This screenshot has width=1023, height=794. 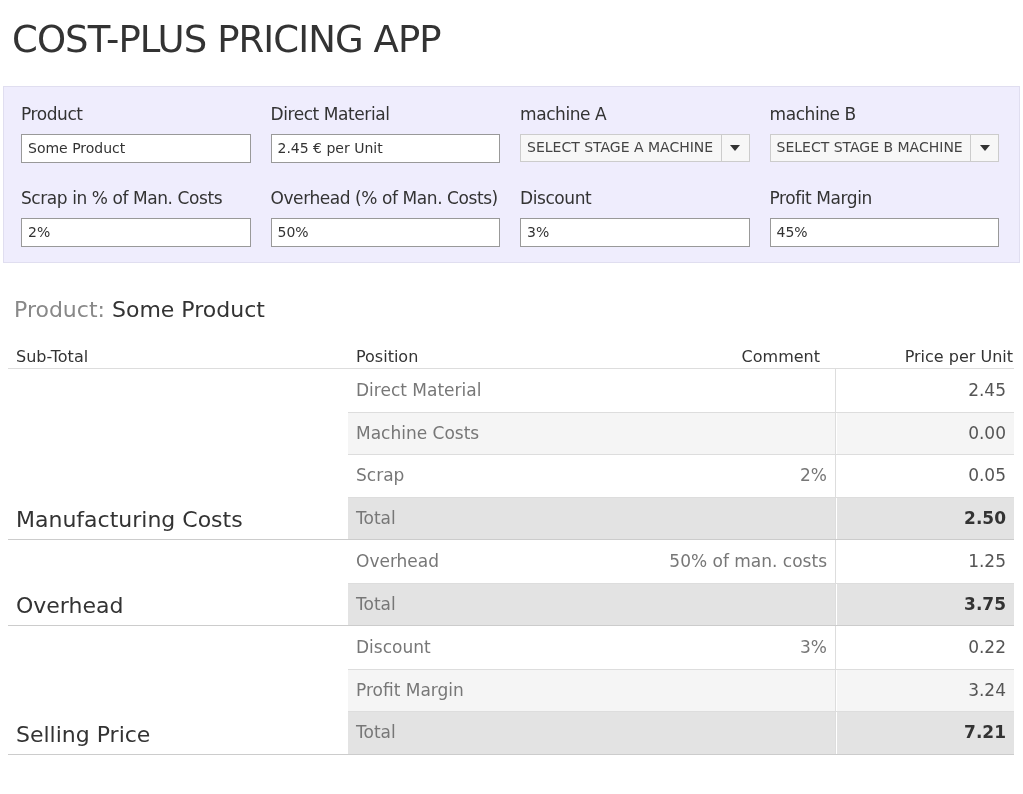 What do you see at coordinates (813, 647) in the screenshot?
I see `comment-cell-text: 3%` at bounding box center [813, 647].